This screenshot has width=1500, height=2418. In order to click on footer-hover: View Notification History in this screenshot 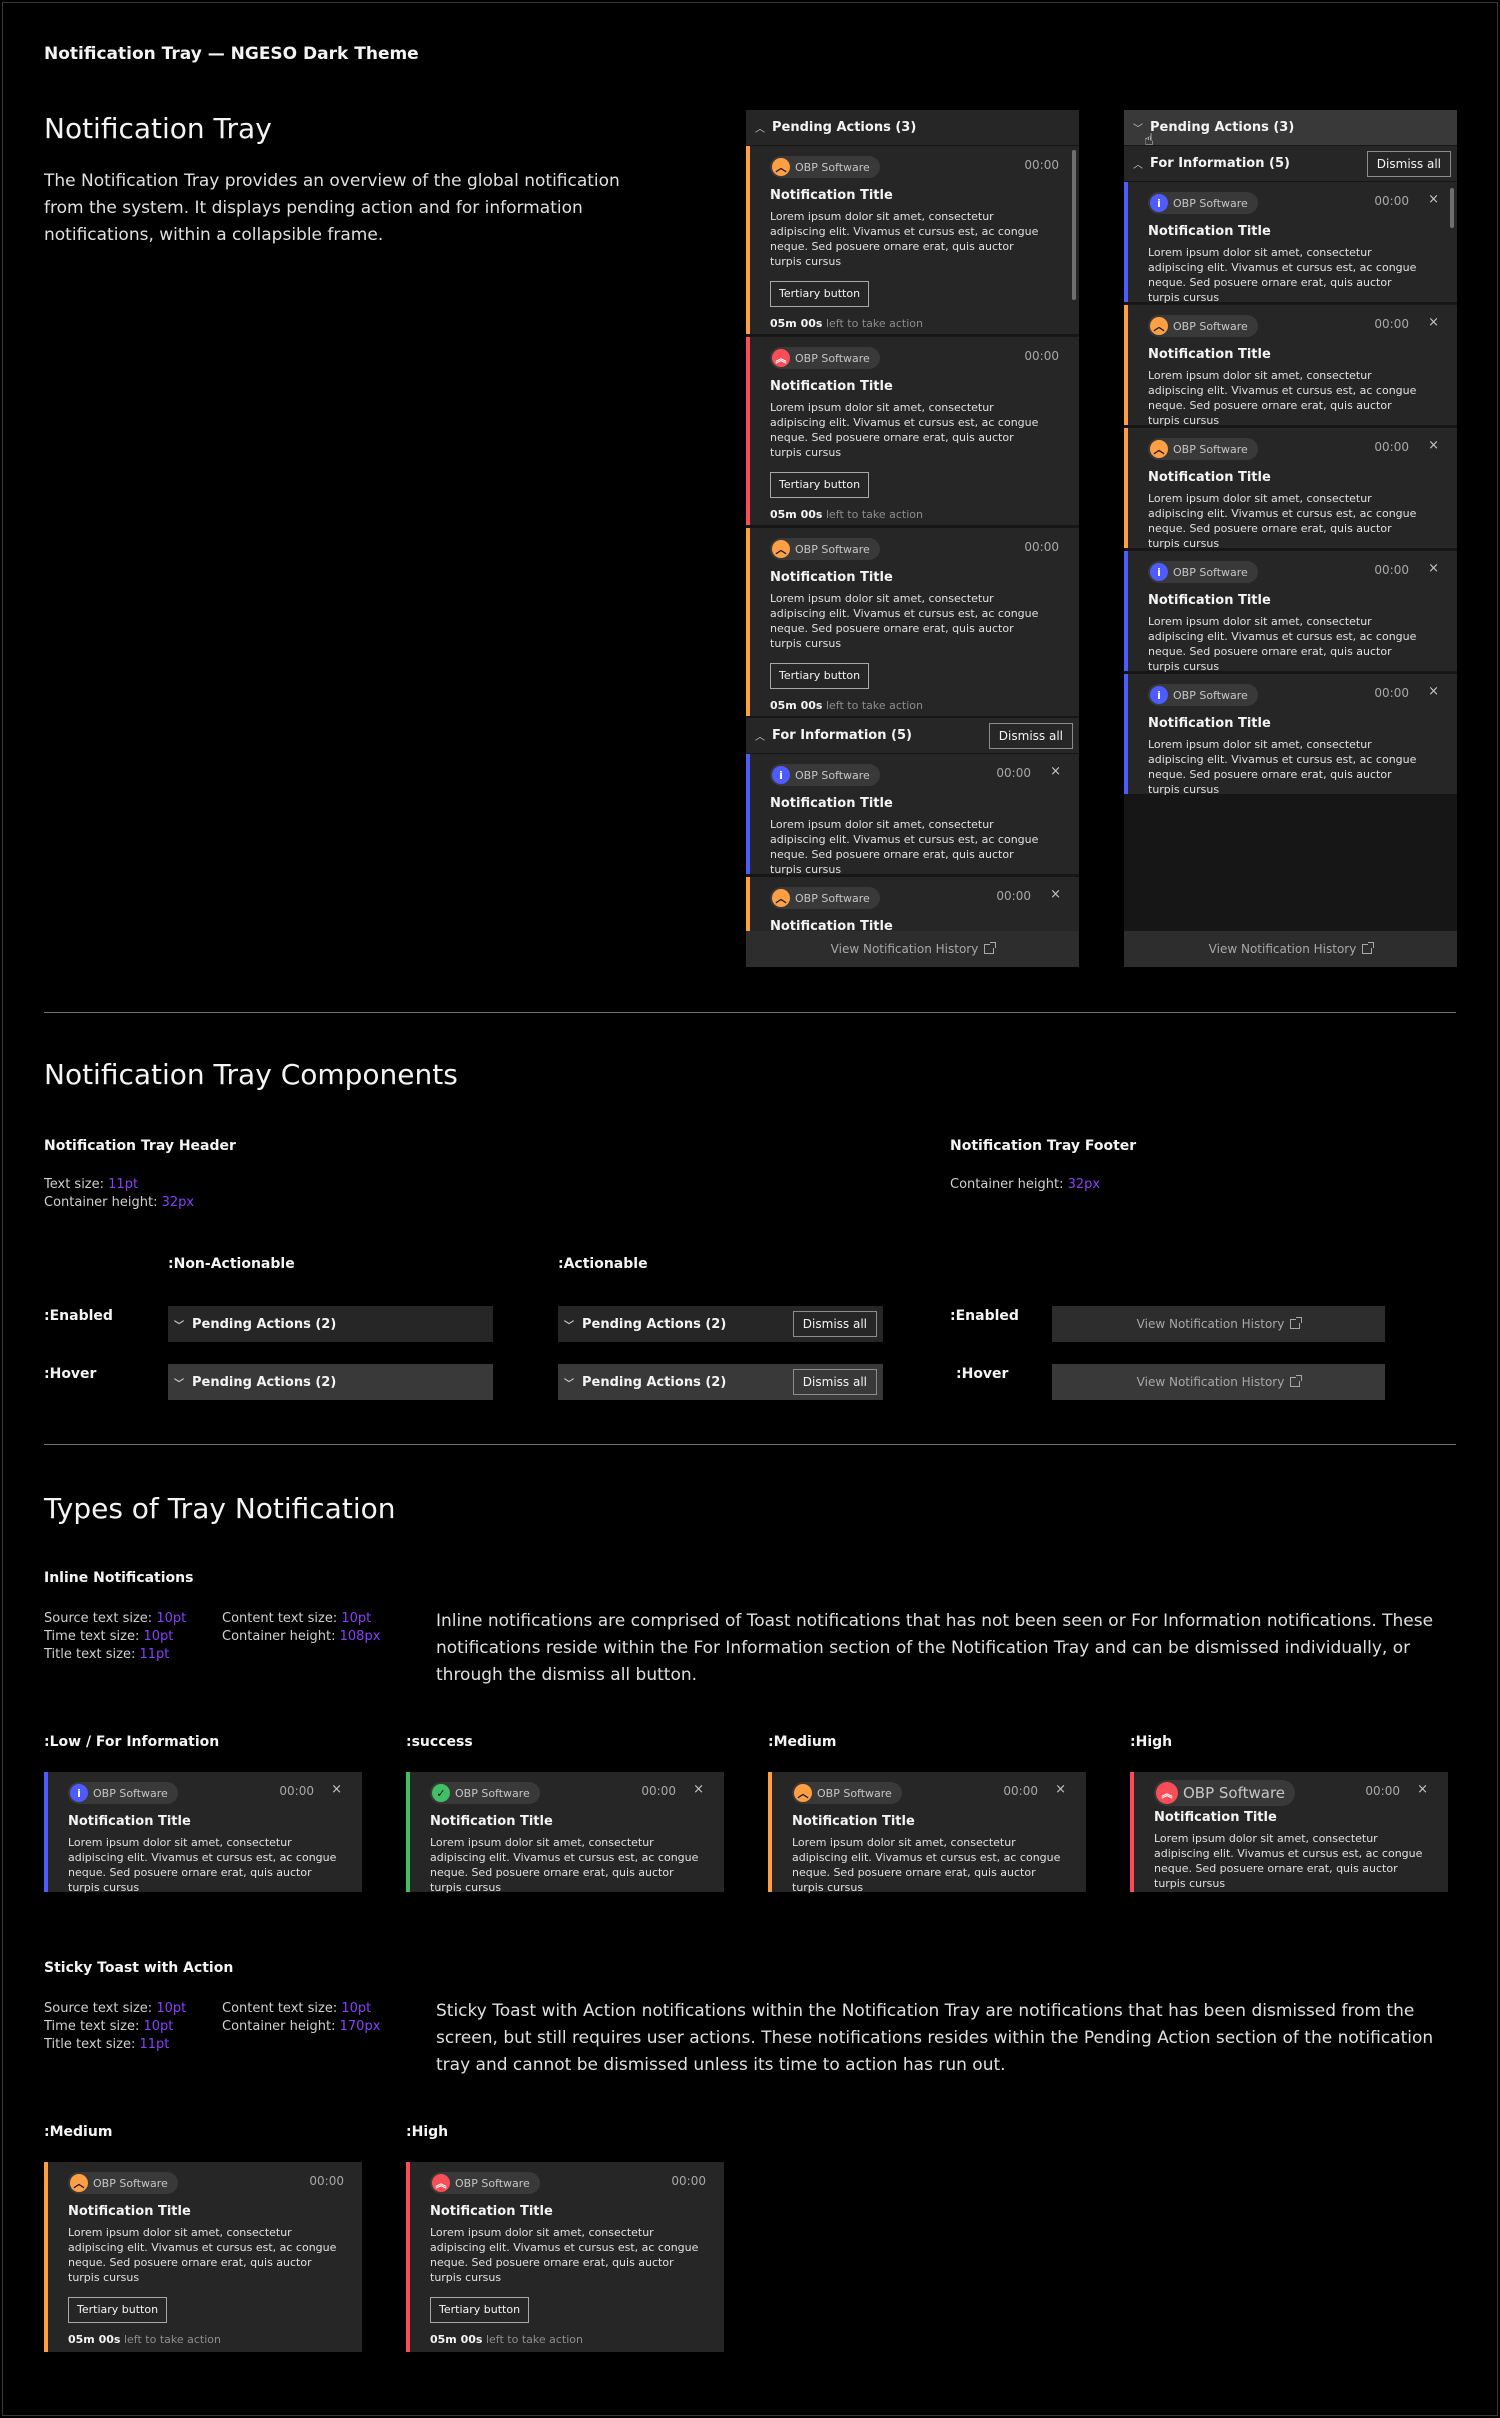, I will do `click(1218, 1382)`.